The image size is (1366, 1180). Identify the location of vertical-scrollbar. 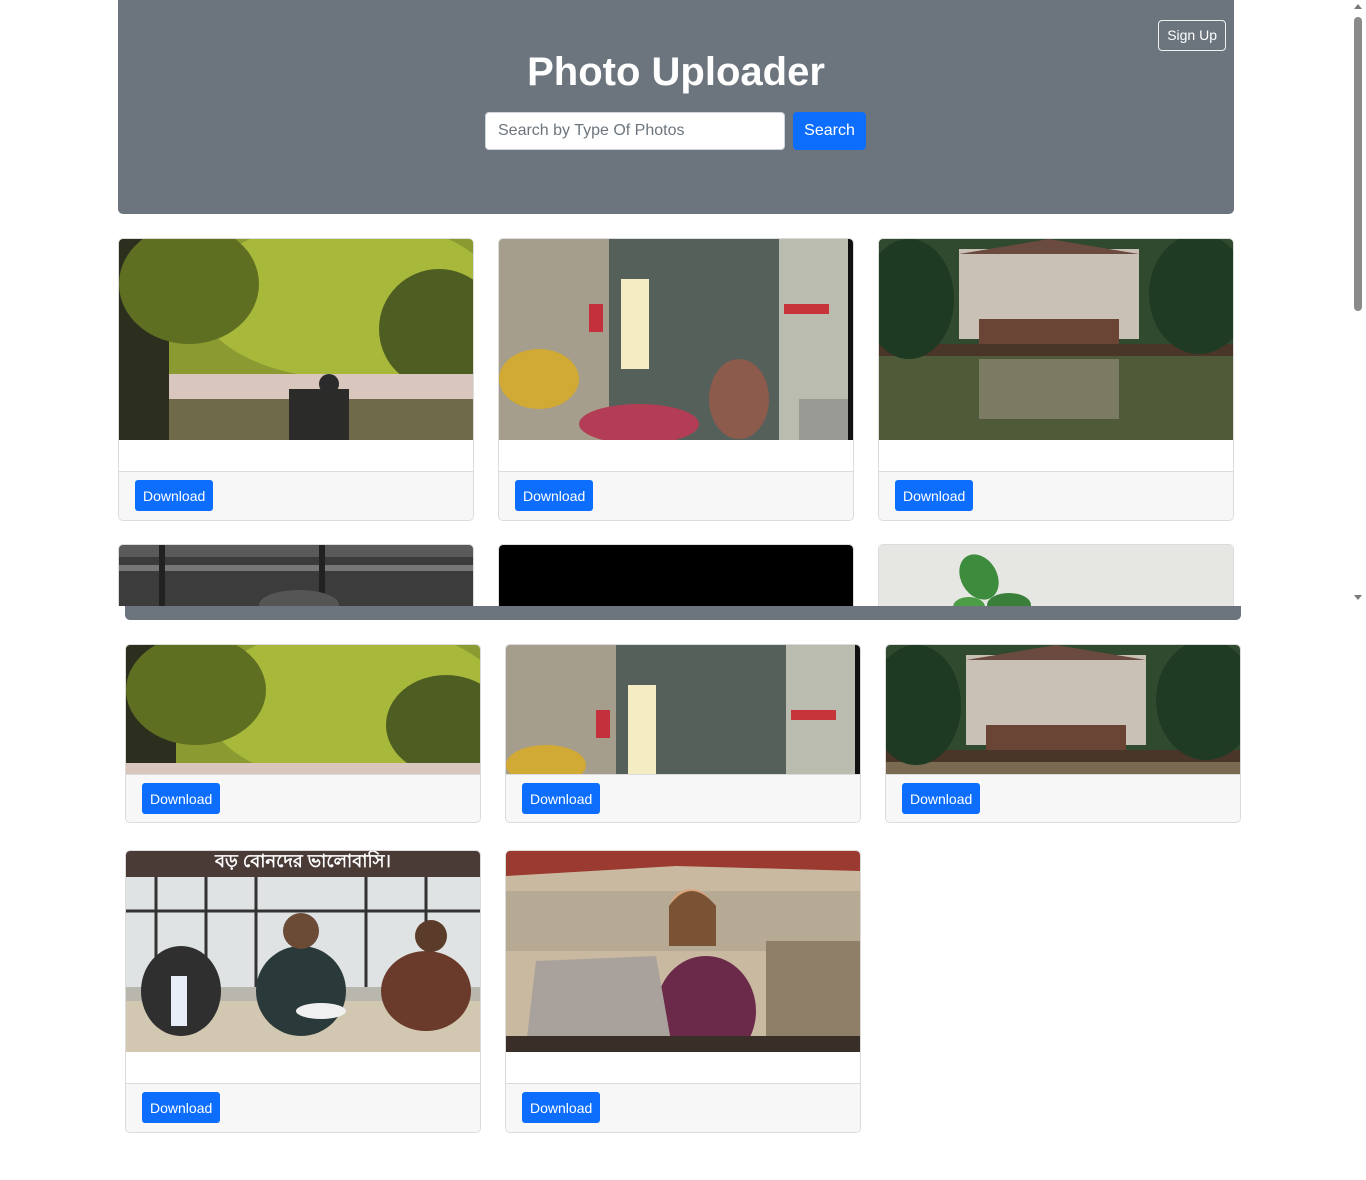
(1358, 303).